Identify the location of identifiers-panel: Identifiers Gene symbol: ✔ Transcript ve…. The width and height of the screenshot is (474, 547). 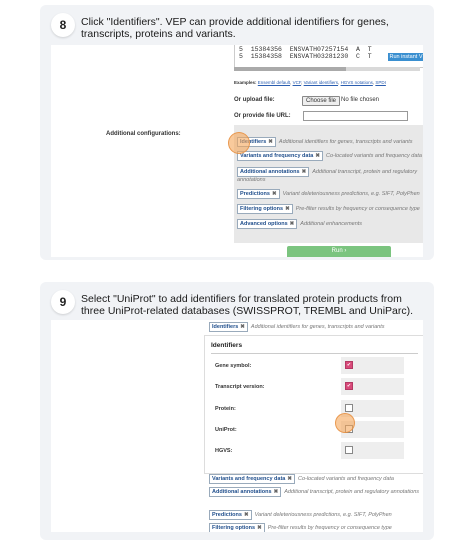
(313, 404).